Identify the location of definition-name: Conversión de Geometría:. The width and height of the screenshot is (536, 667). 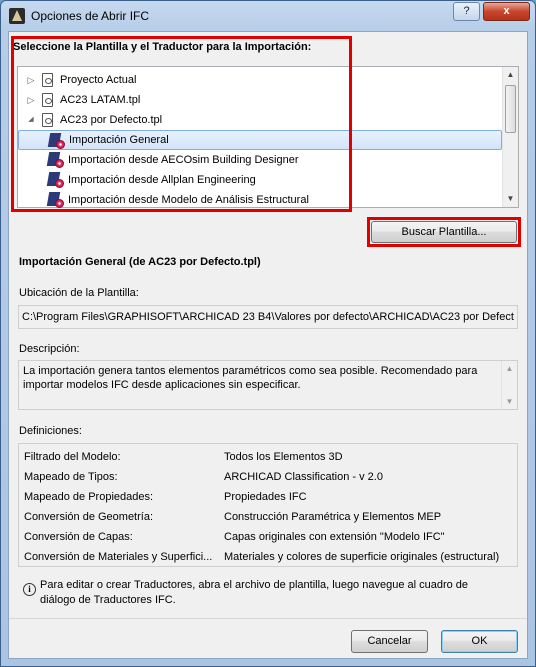
(89, 517).